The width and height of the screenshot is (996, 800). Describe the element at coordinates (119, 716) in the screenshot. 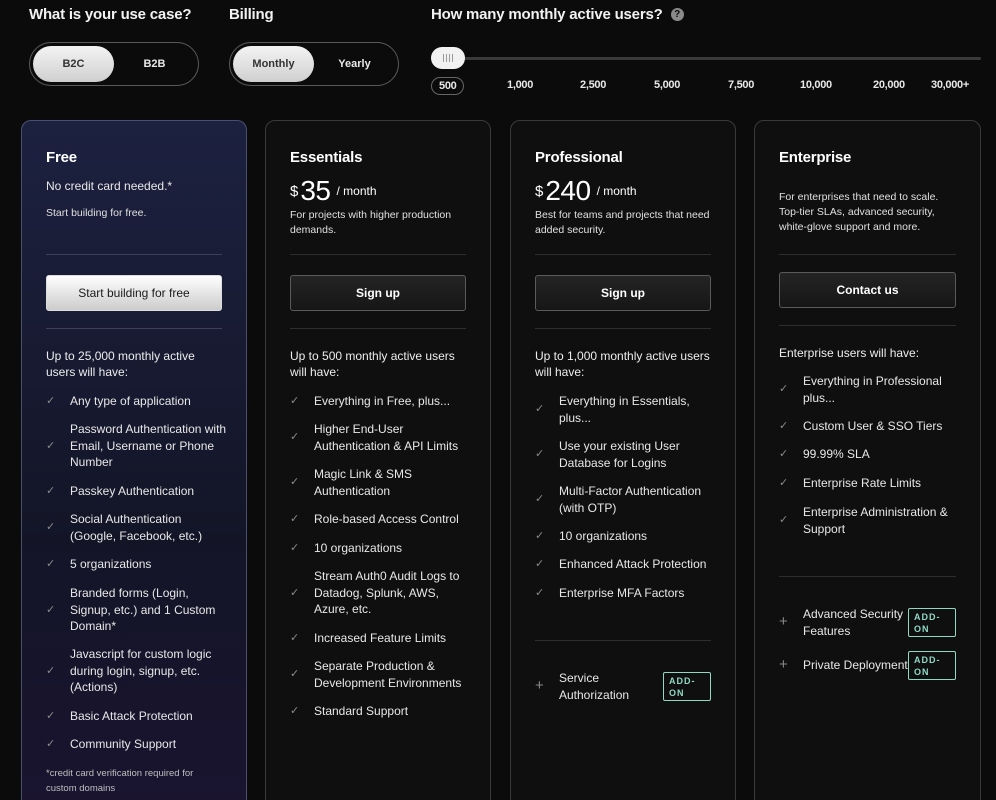

I see `feature-item: ✓ Basic Attack Protection` at that location.